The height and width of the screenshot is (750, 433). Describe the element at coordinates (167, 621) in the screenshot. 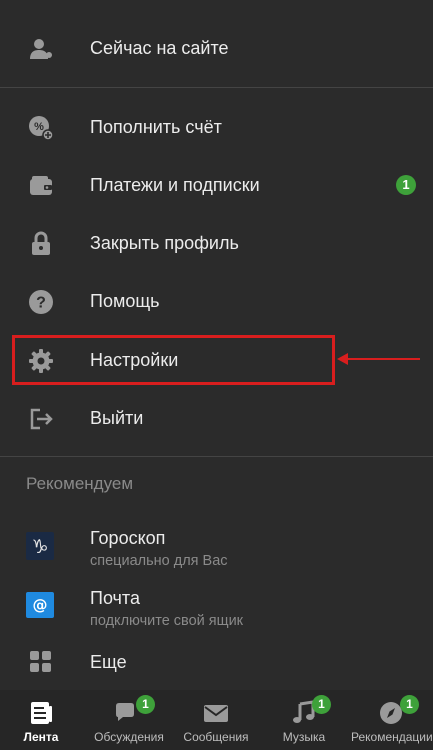

I see `recommend-item-subtitle: подключите свой ящик` at that location.